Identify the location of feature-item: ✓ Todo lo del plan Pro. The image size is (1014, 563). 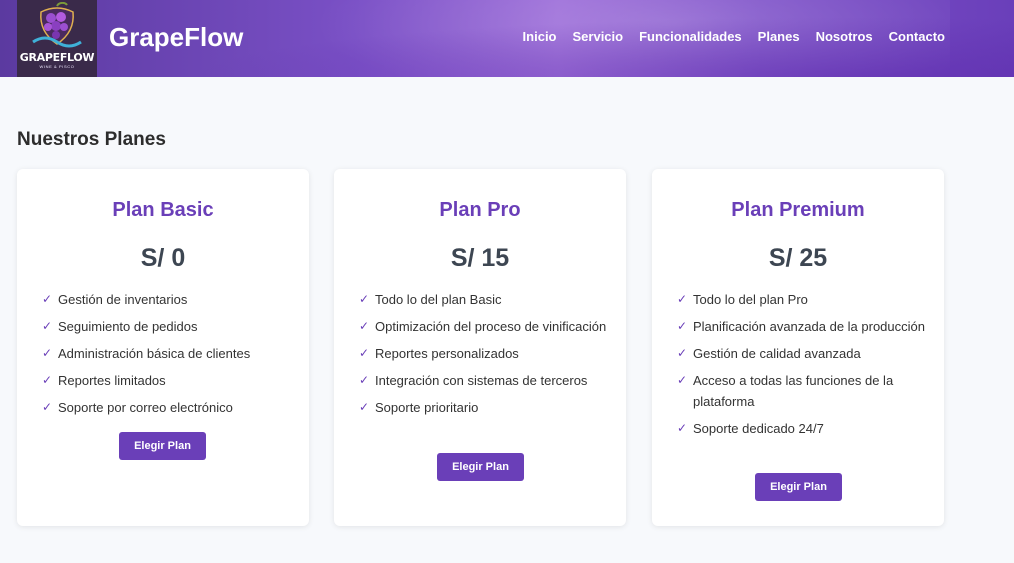
(802, 299).